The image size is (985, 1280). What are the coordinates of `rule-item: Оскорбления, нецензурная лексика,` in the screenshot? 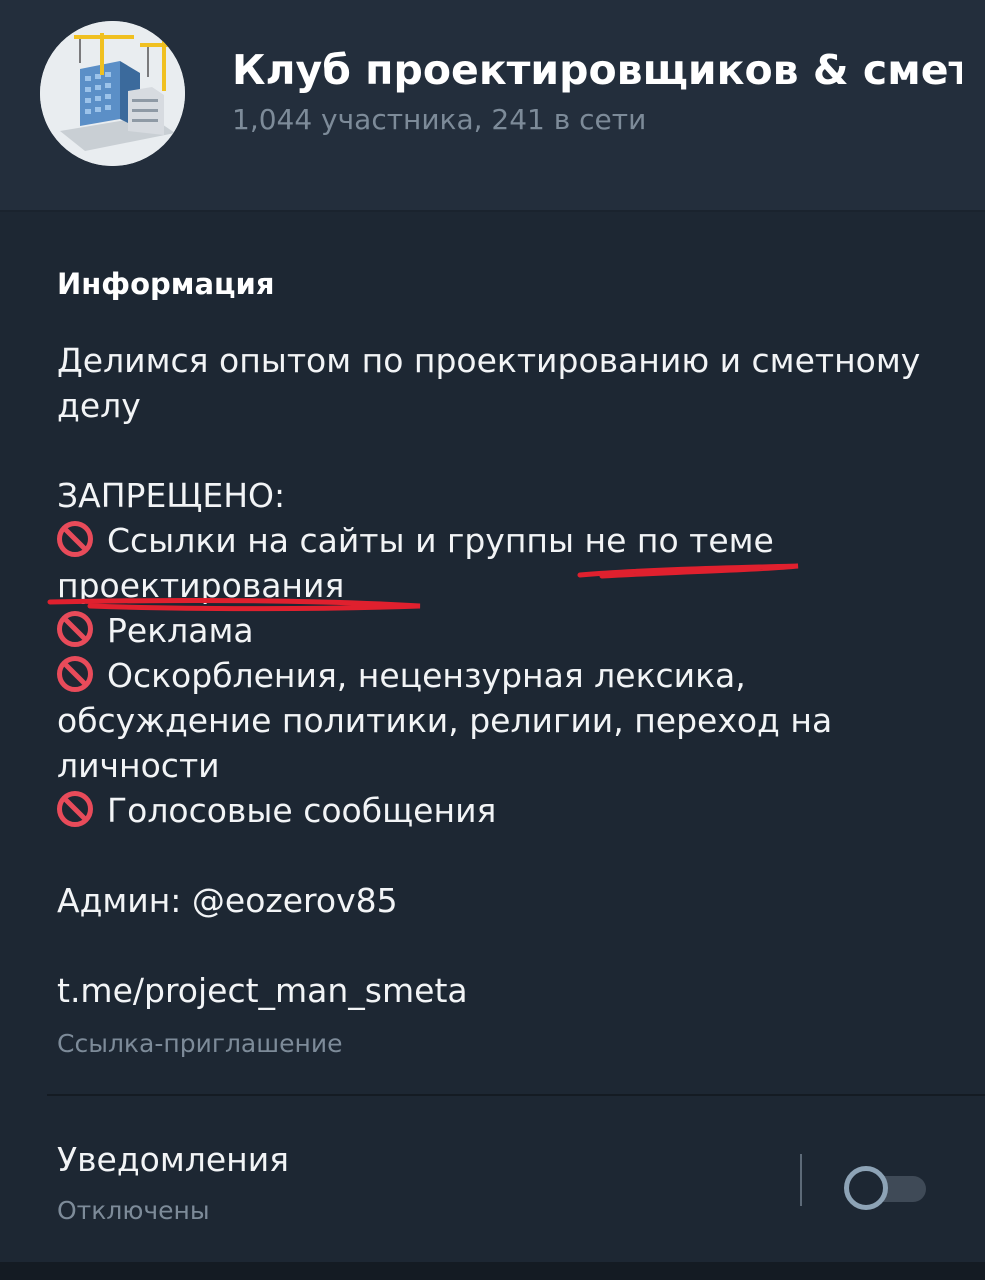 It's located at (507, 675).